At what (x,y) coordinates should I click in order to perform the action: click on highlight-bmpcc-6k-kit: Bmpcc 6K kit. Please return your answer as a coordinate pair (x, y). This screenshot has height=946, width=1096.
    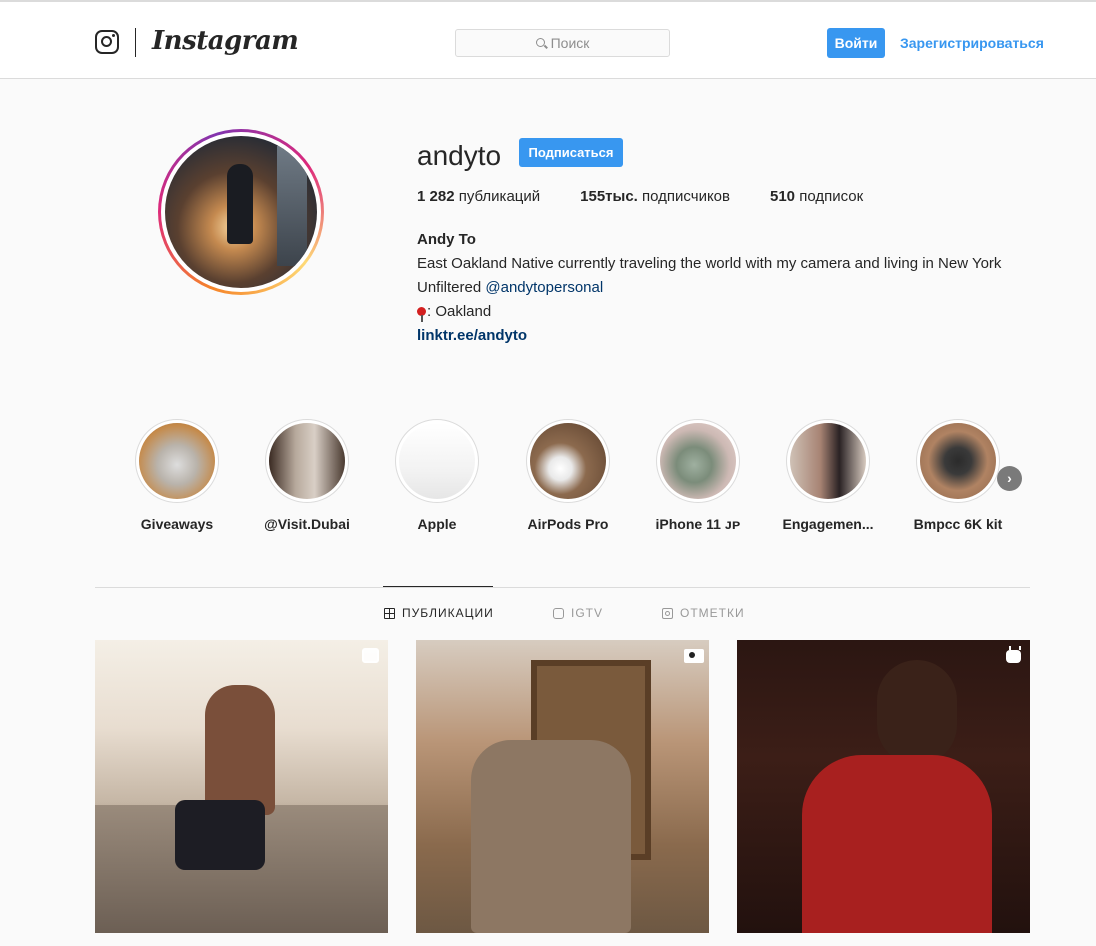
    Looking at the image, I should click on (958, 475).